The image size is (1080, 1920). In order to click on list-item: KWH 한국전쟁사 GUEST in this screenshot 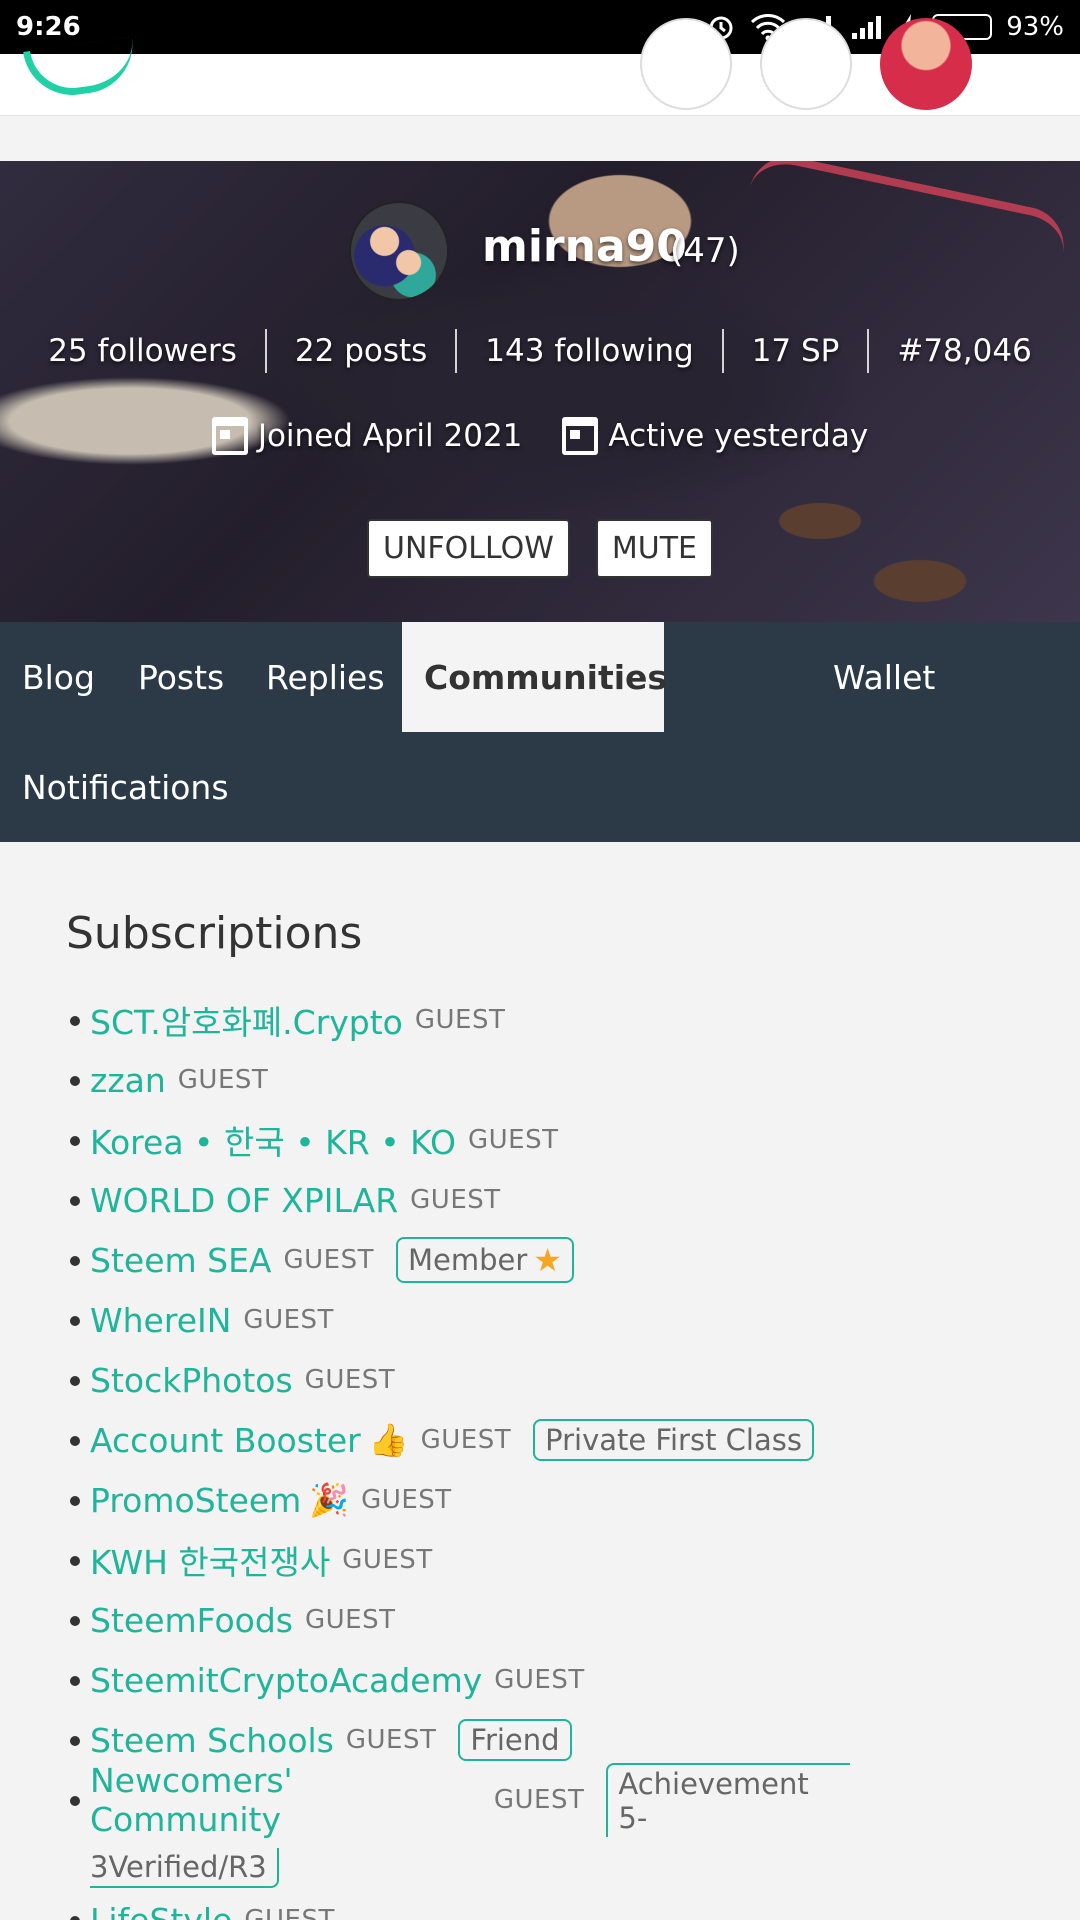, I will do `click(540, 1560)`.